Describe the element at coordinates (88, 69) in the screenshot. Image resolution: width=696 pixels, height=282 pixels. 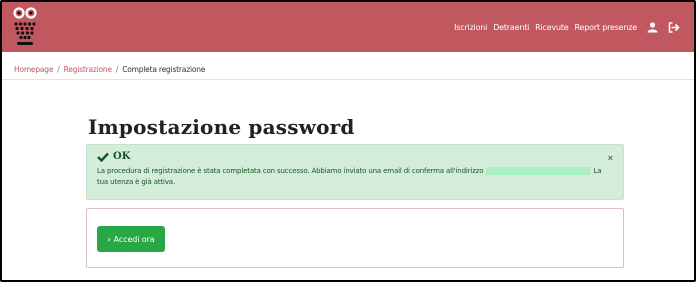
I see `breadcrumb-registrazione: Registrazione` at that location.